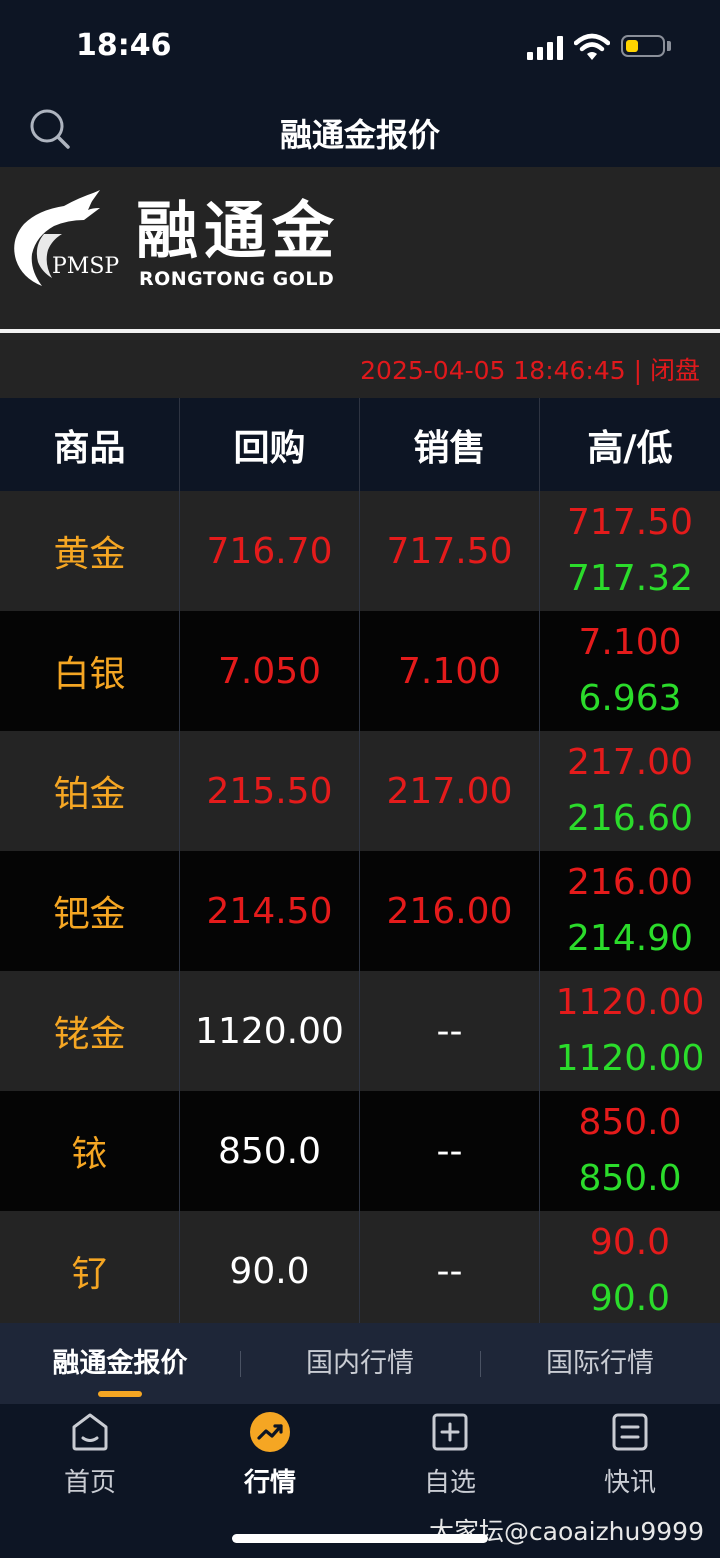 This screenshot has width=720, height=1558. I want to click on buyback-price: 850.0, so click(270, 1151).